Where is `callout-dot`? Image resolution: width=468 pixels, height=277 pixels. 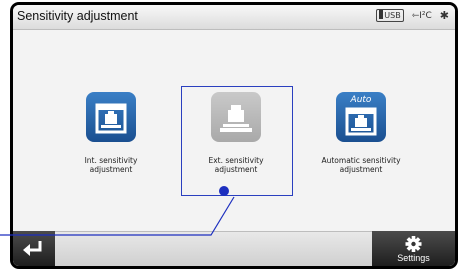
callout-dot is located at coordinates (224, 191).